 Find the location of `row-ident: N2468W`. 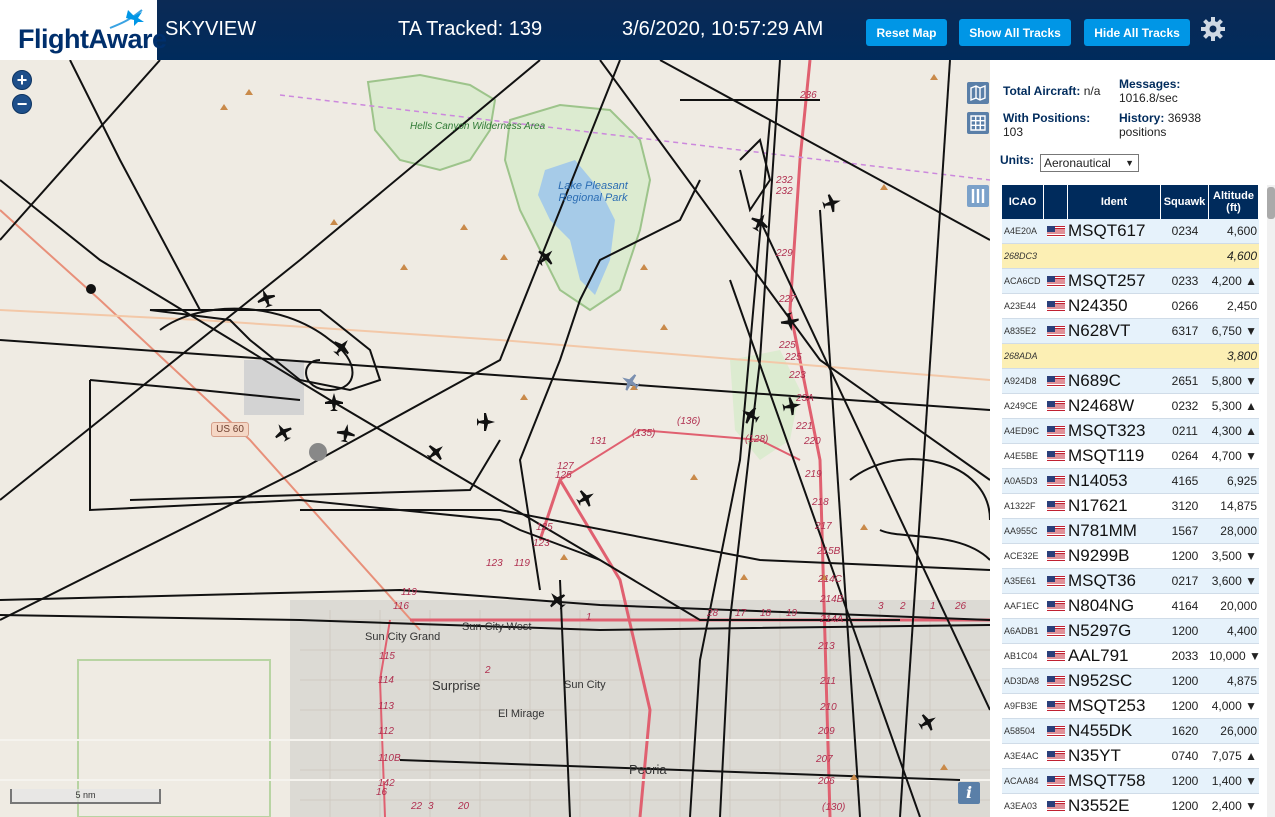

row-ident: N2468W is located at coordinates (1101, 405).